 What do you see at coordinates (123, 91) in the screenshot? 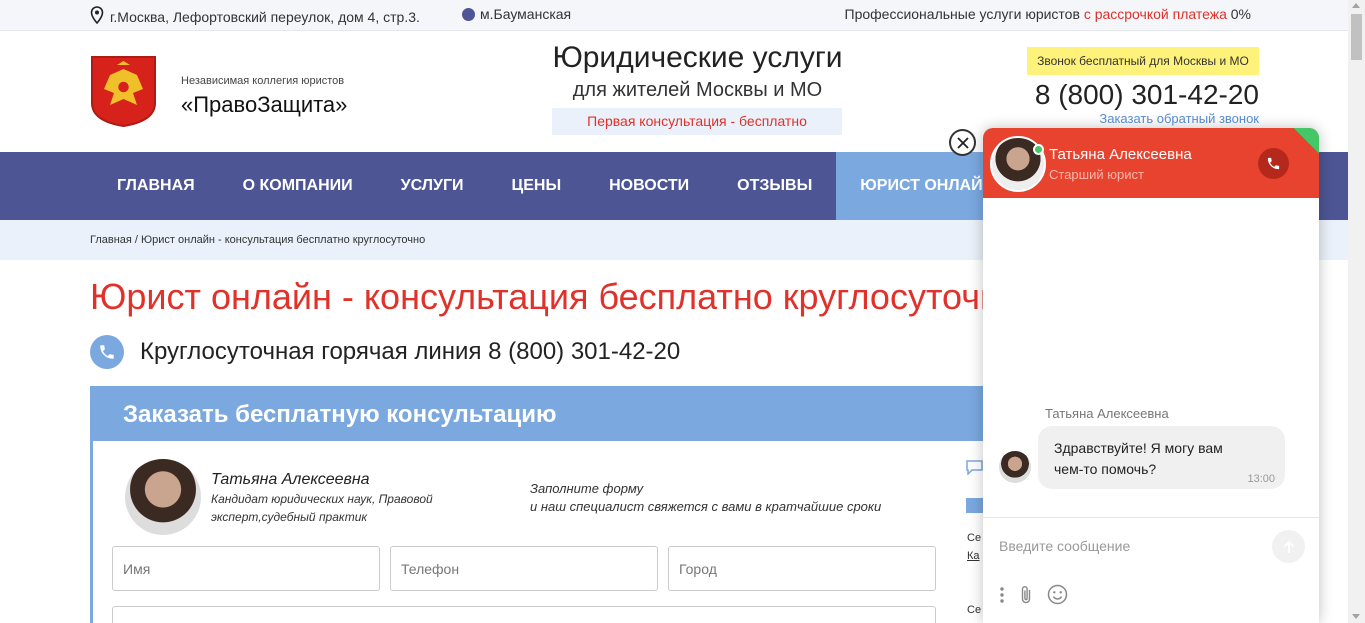
I see `emblem-icon` at bounding box center [123, 91].